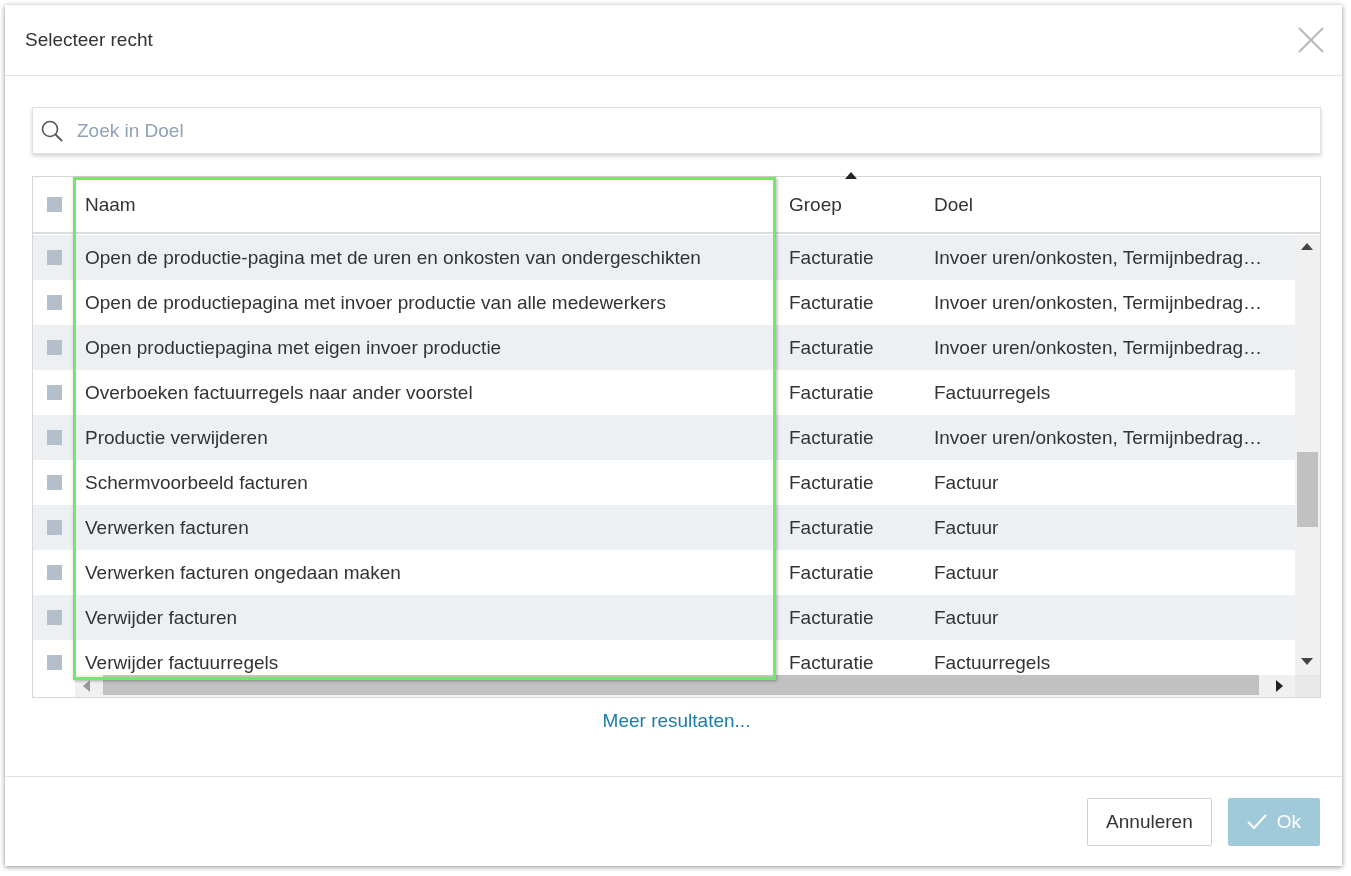 This screenshot has height=876, width=1351. Describe the element at coordinates (243, 572) in the screenshot. I see `table-cell-text: Verwerken facturen ongedaan maken` at that location.